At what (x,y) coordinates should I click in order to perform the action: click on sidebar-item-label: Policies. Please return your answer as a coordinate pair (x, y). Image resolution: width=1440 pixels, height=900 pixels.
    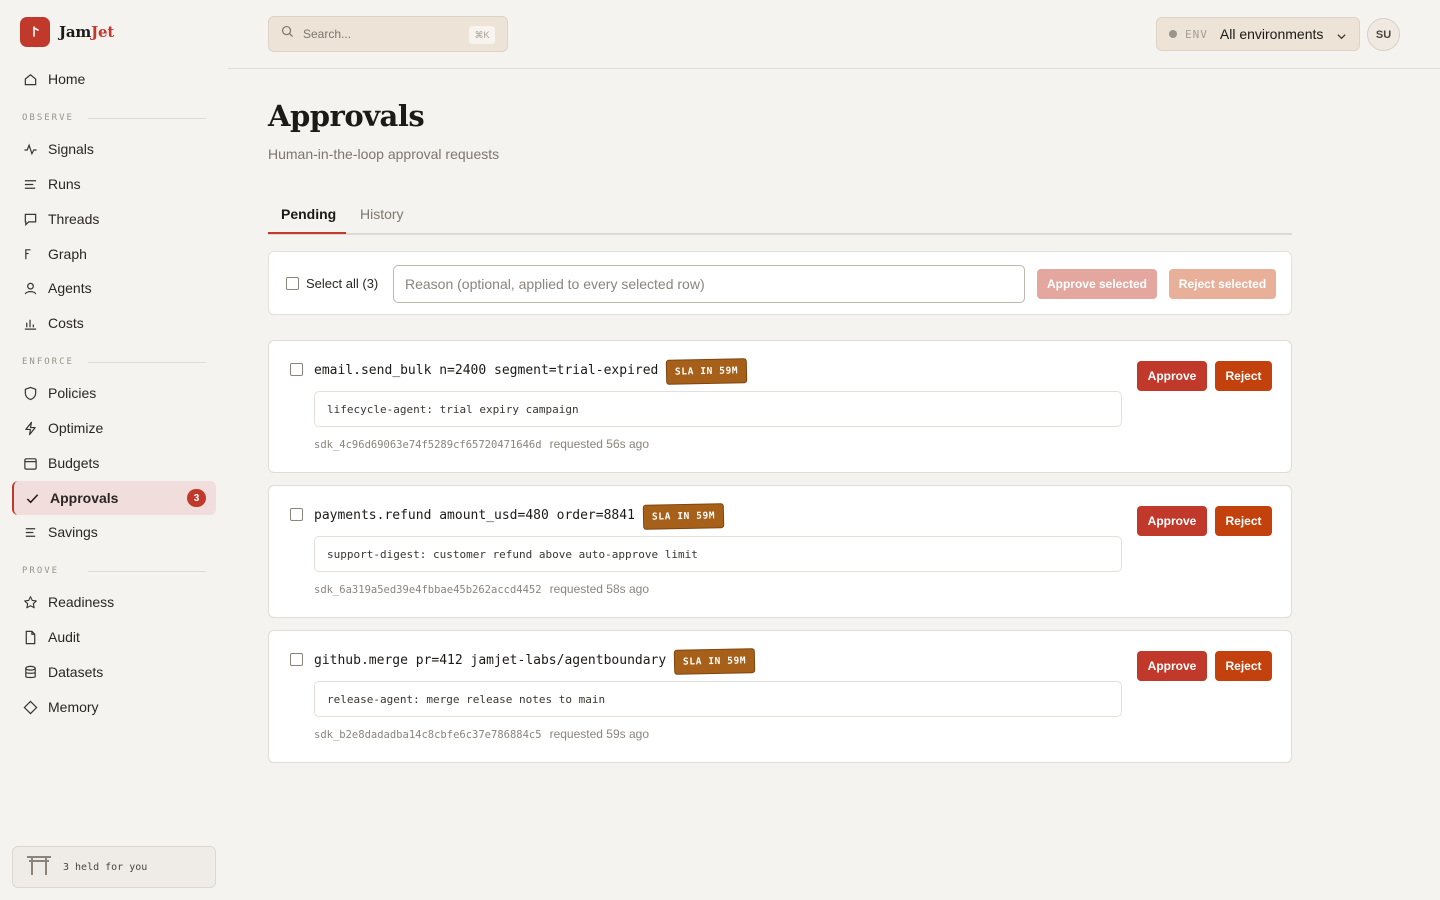
    Looking at the image, I should click on (72, 393).